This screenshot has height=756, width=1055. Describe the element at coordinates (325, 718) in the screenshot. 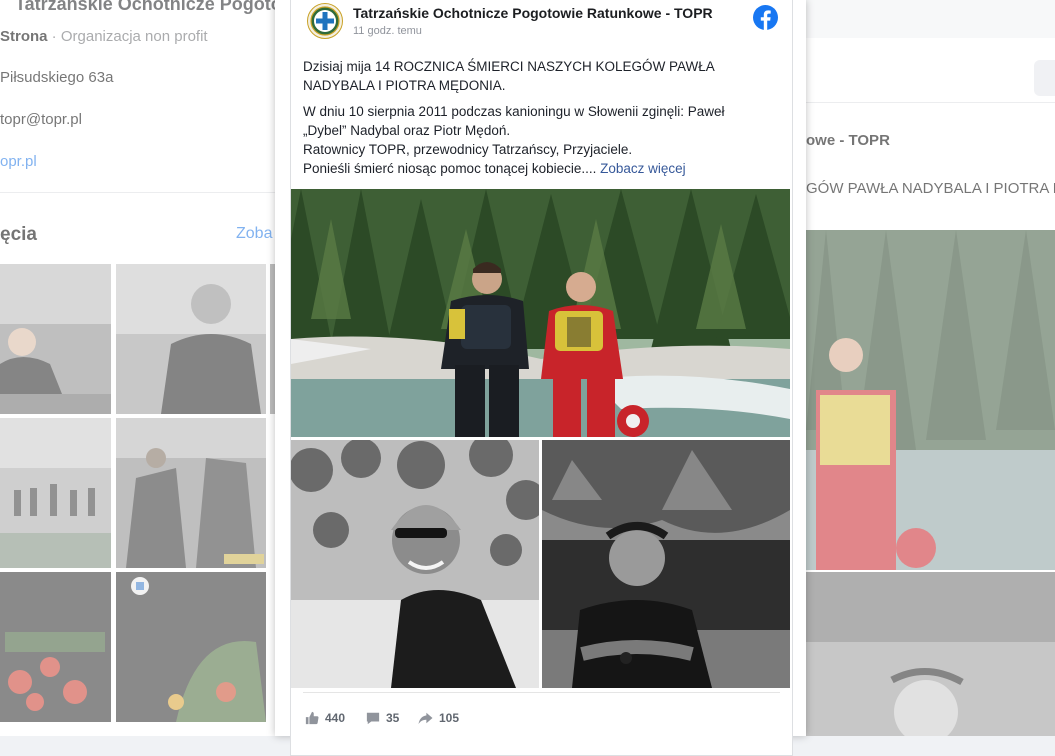

I see `likes-count: 440` at that location.